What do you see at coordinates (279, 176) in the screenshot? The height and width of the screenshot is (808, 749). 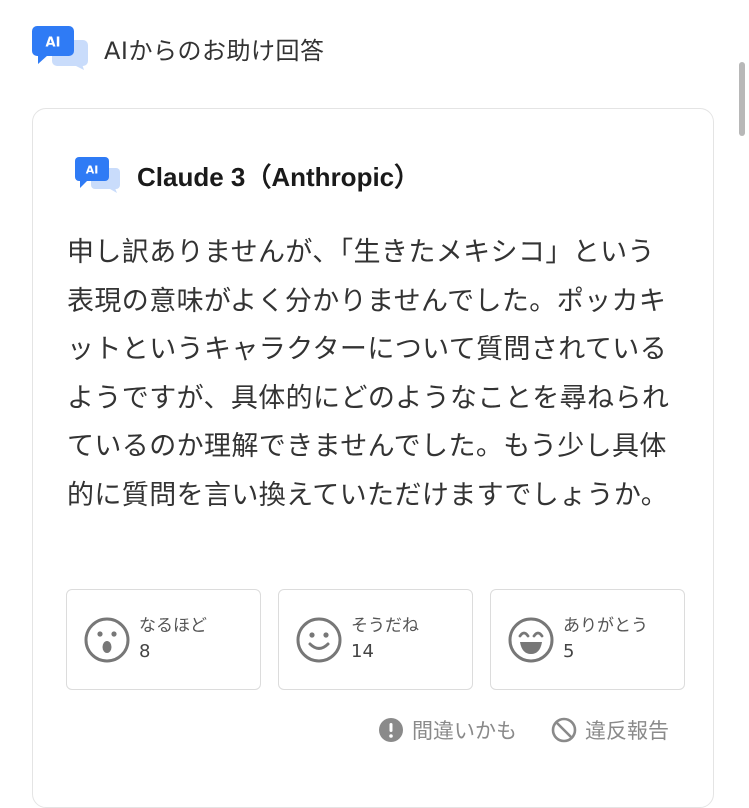 I see `model-name: Claude 3（Anthropic）` at bounding box center [279, 176].